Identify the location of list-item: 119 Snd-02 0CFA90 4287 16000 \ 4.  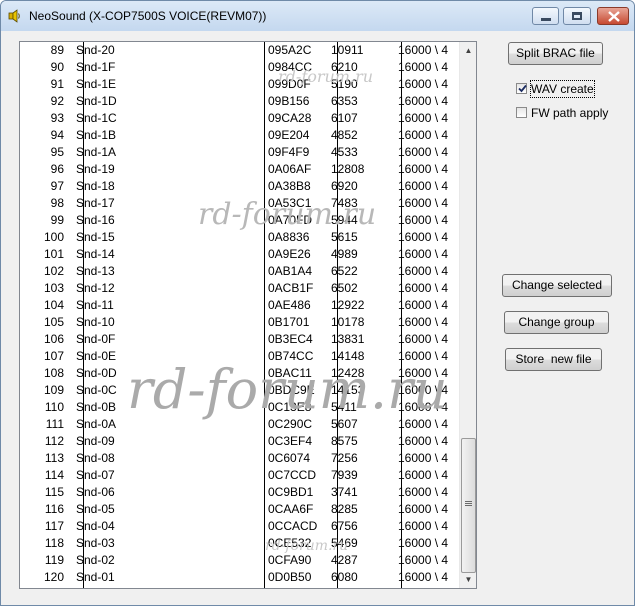
(240, 560).